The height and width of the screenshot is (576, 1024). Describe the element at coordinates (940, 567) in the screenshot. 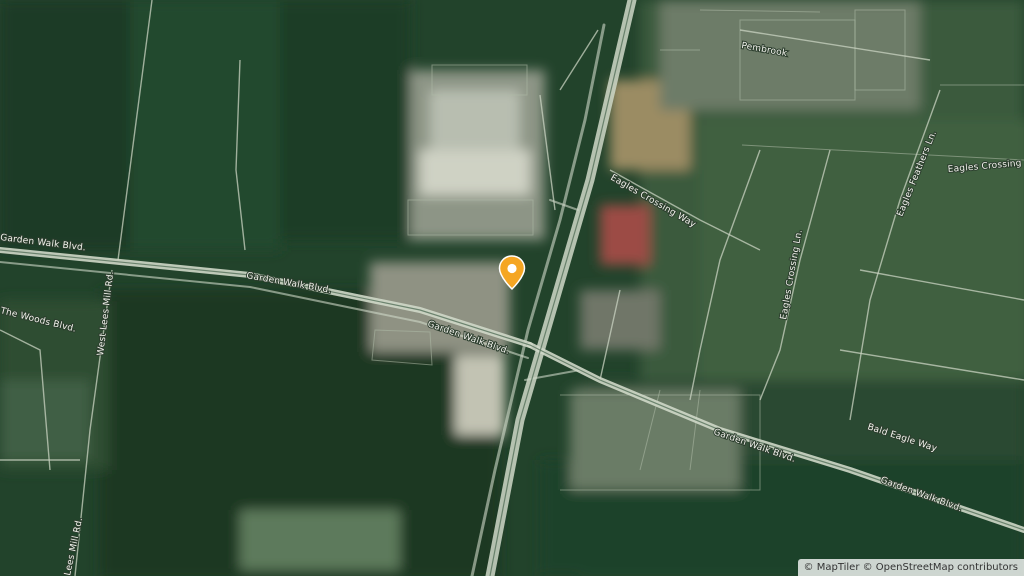

I see `osm-attribution-link: © OpenStreetMap contributors` at that location.